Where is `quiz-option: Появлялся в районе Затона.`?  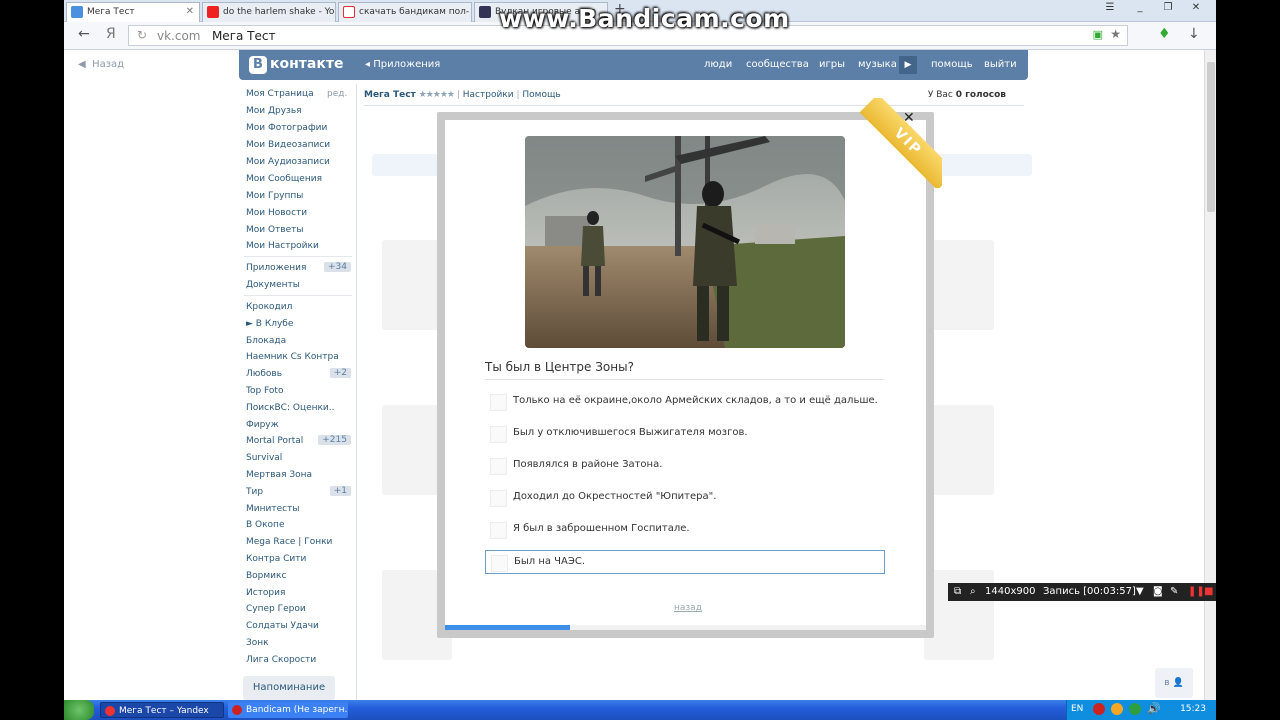
quiz-option: Появлялся в районе Затона. is located at coordinates (685, 466).